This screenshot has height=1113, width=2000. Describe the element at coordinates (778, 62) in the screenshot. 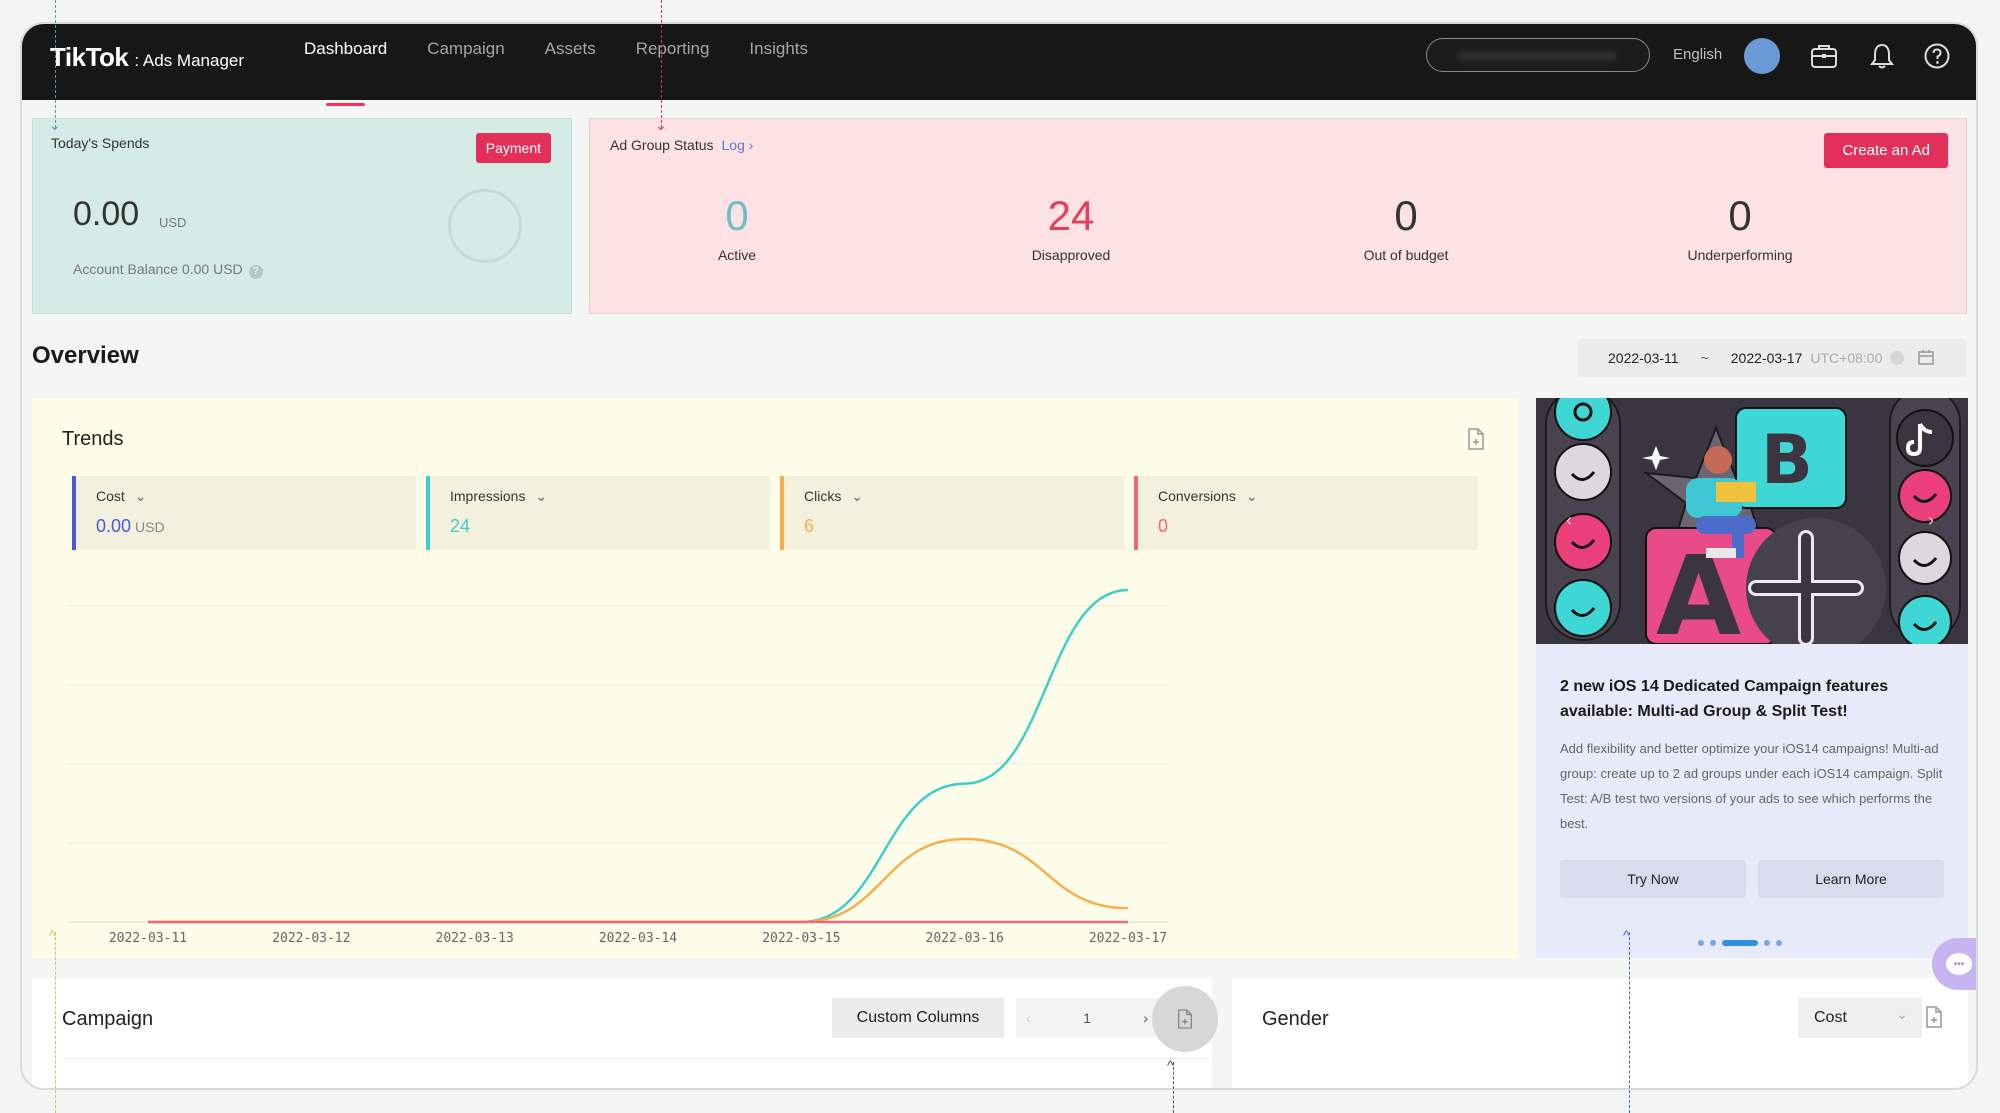

I see `nav-insights: Insights` at that location.